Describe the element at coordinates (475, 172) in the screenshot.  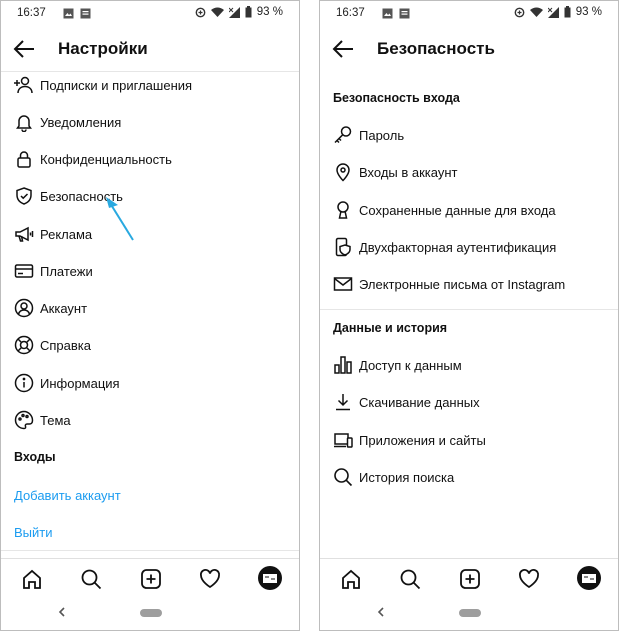
I see `menu-item-login-activity: Входы в аккаунт` at that location.